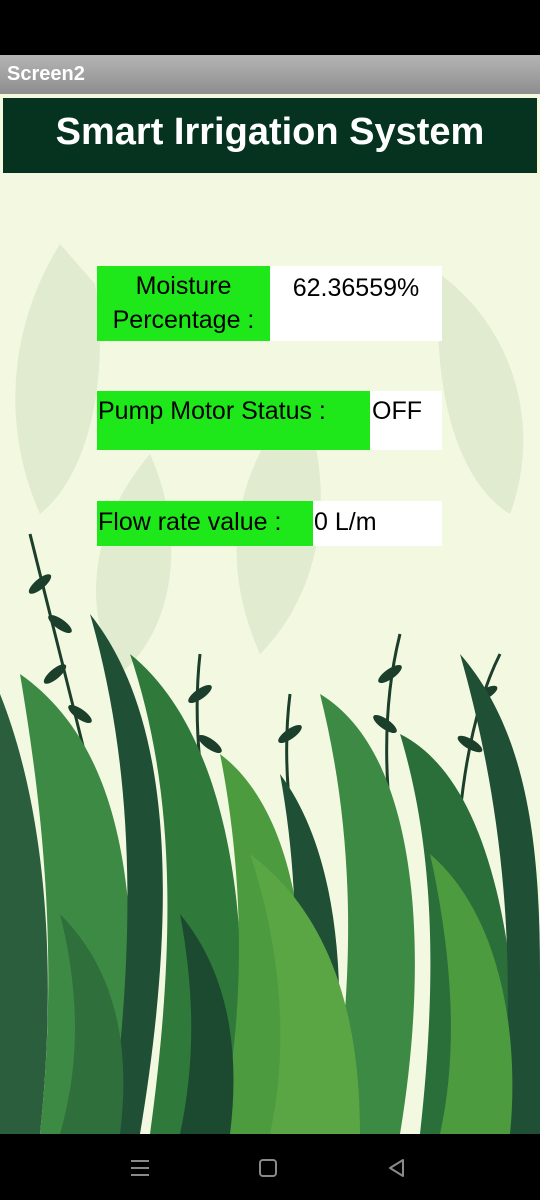 The image size is (540, 1200). I want to click on back-button, so click(397, 1168).